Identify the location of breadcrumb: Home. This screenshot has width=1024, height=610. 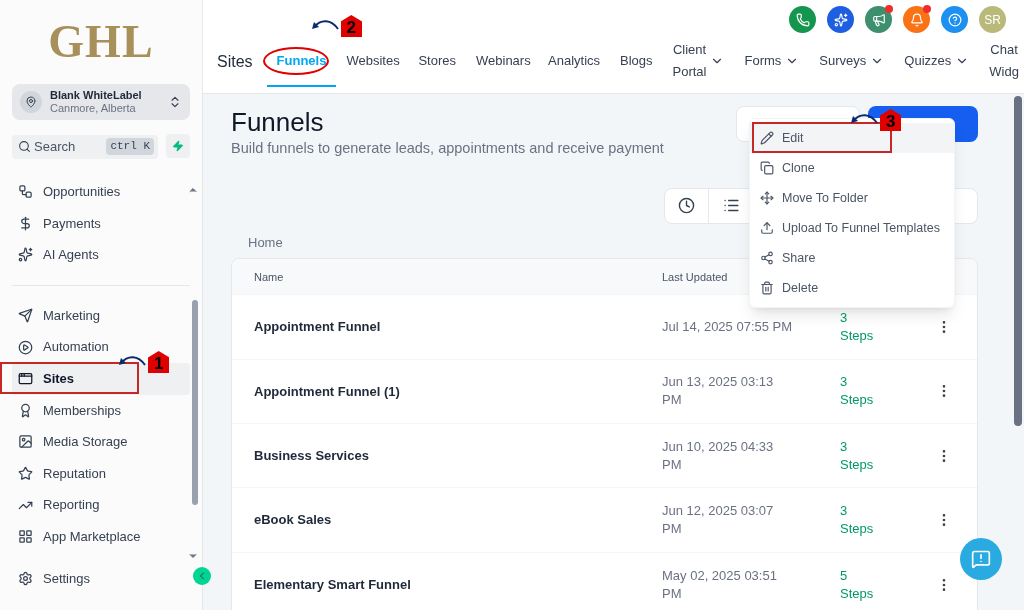
(265, 242).